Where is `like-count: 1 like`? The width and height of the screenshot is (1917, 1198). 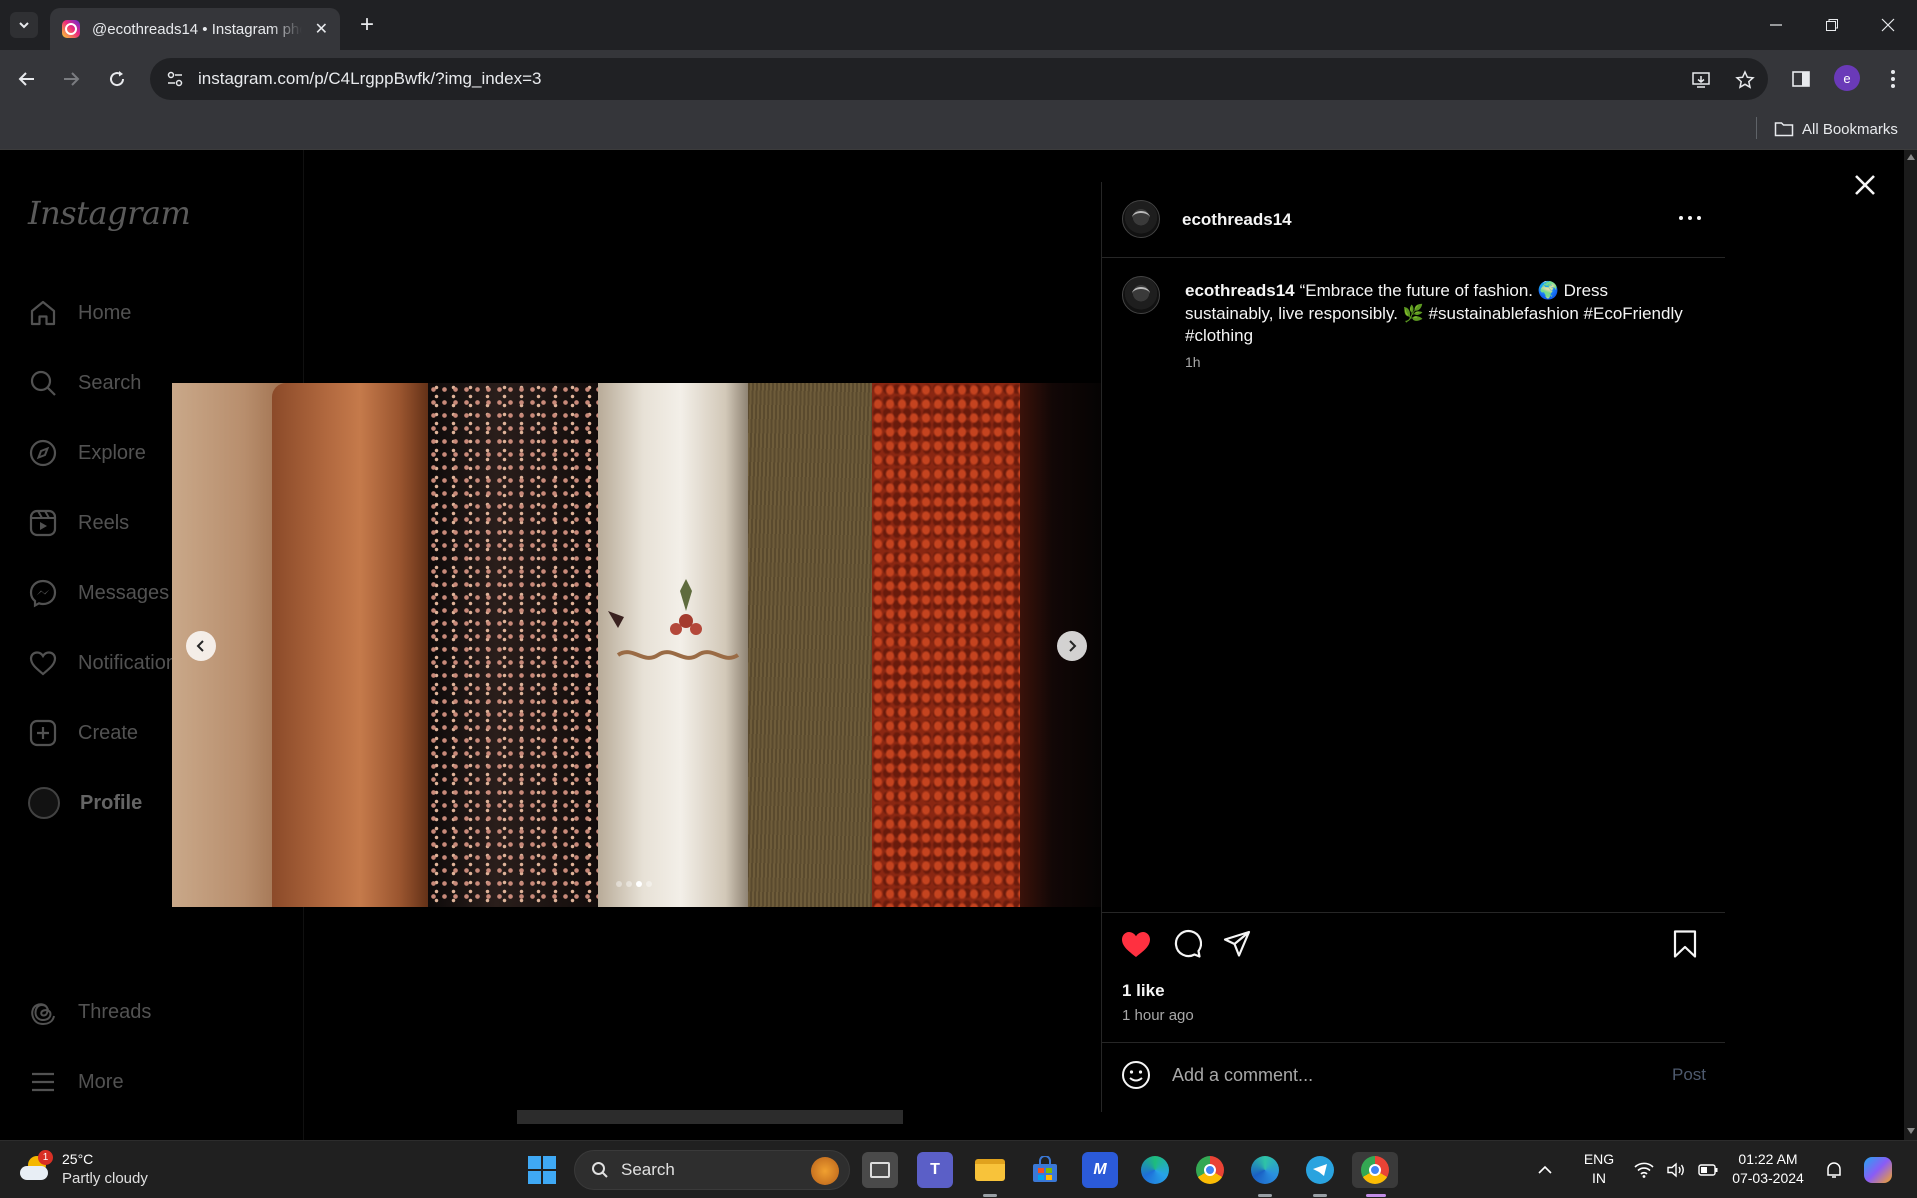
like-count: 1 like is located at coordinates (1143, 991).